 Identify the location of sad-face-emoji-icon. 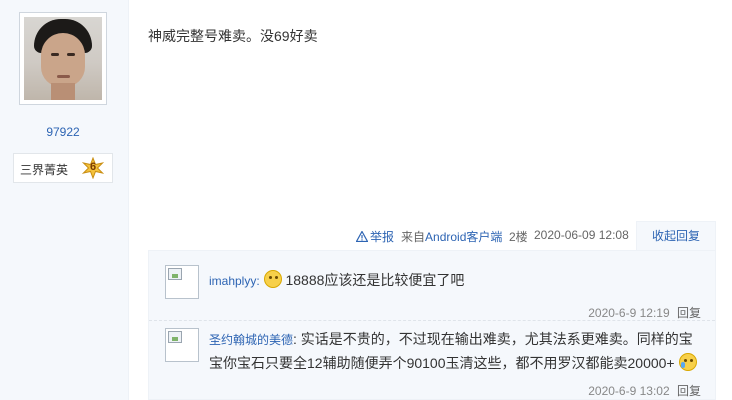
(272, 279).